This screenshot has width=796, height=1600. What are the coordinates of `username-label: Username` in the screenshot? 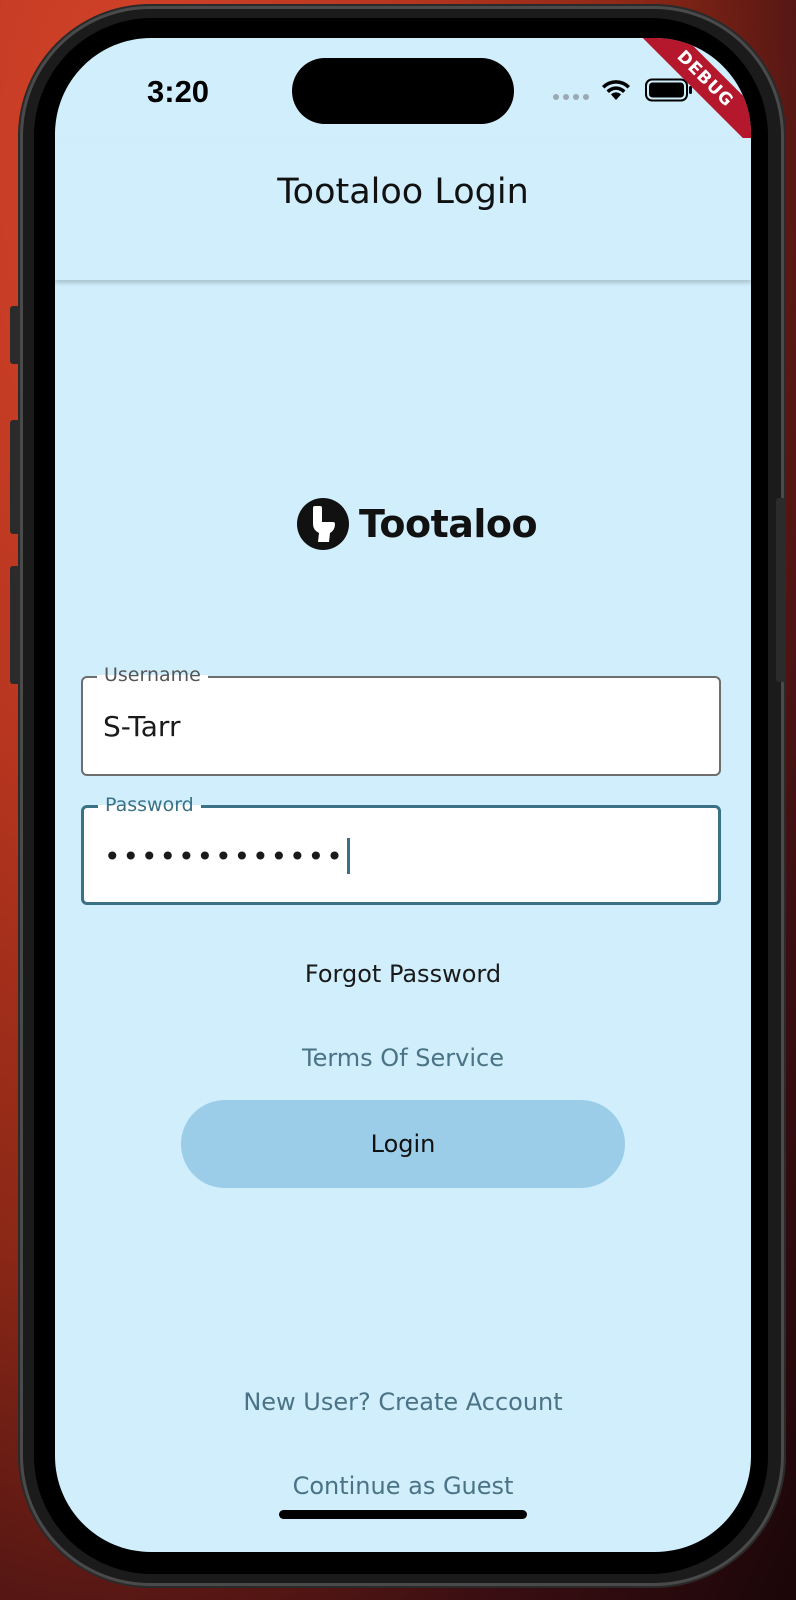 It's located at (152, 675).